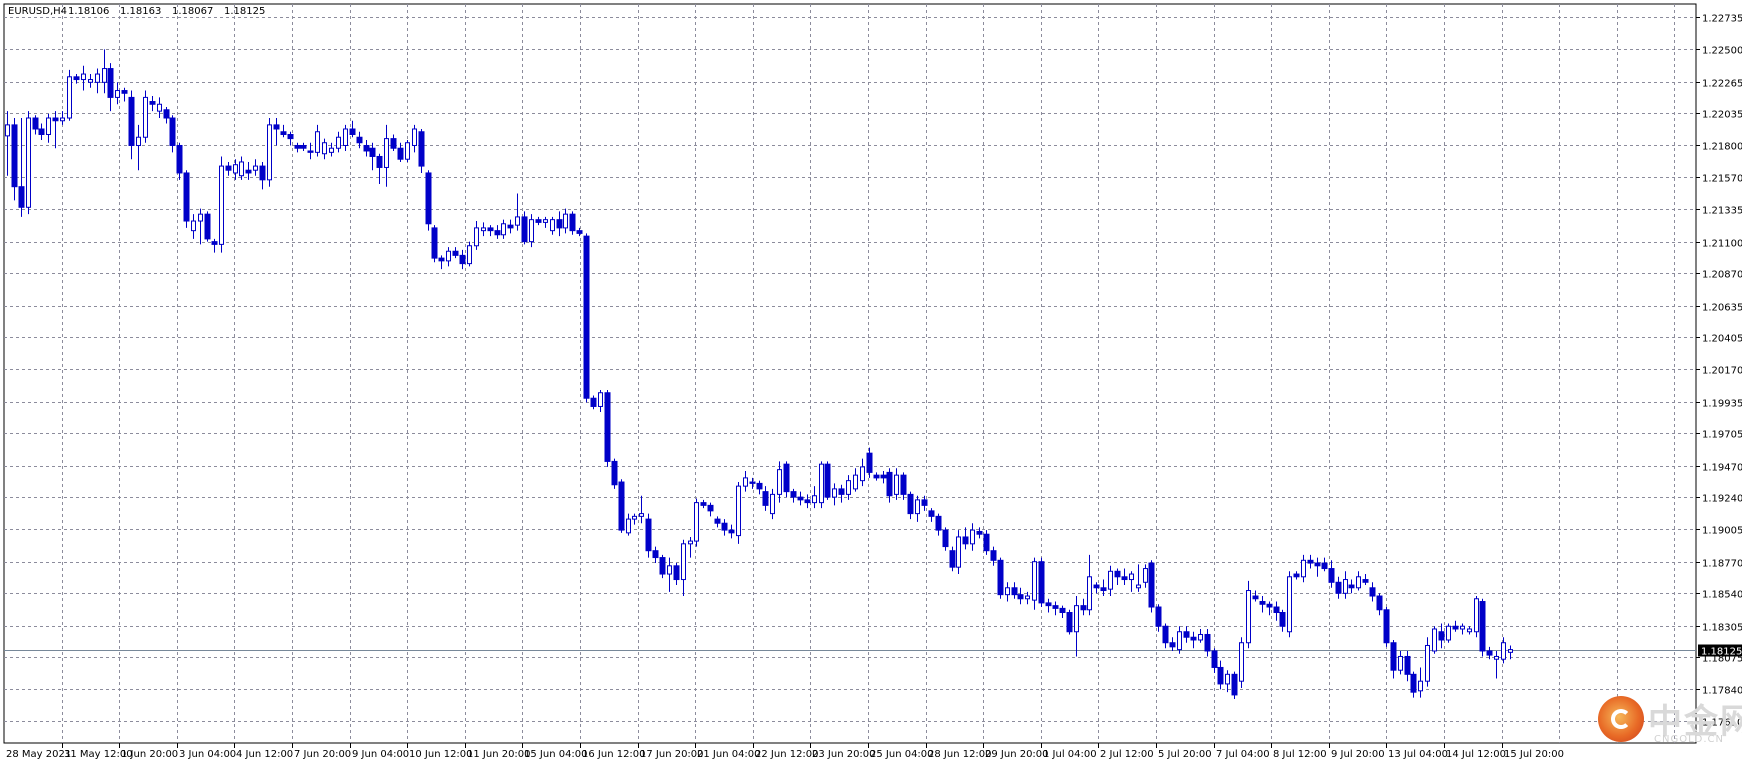 The height and width of the screenshot is (764, 1742). I want to click on price-tick-label: 1.22265, so click(1722, 84).